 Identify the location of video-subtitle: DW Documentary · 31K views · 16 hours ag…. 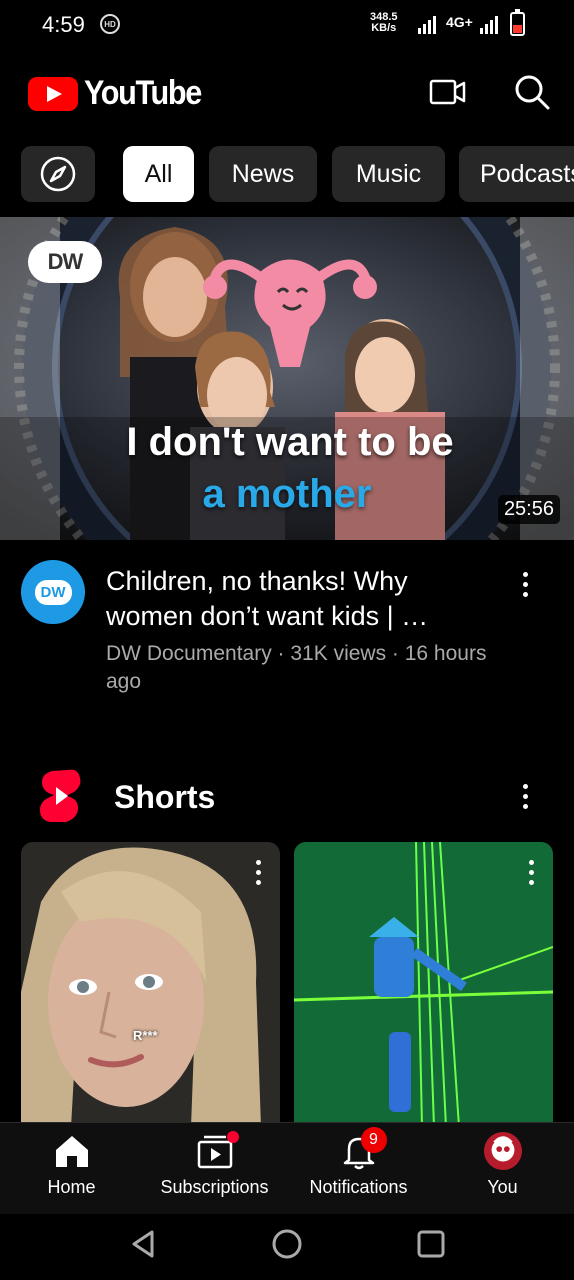
(296, 667).